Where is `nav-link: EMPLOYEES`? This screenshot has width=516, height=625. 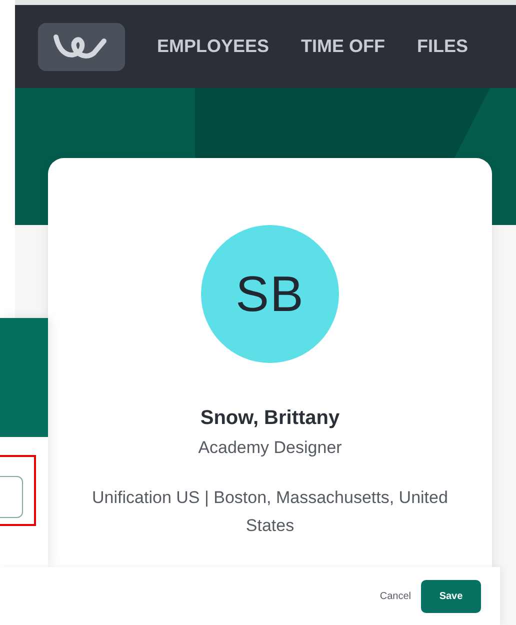 nav-link: EMPLOYEES is located at coordinates (213, 46).